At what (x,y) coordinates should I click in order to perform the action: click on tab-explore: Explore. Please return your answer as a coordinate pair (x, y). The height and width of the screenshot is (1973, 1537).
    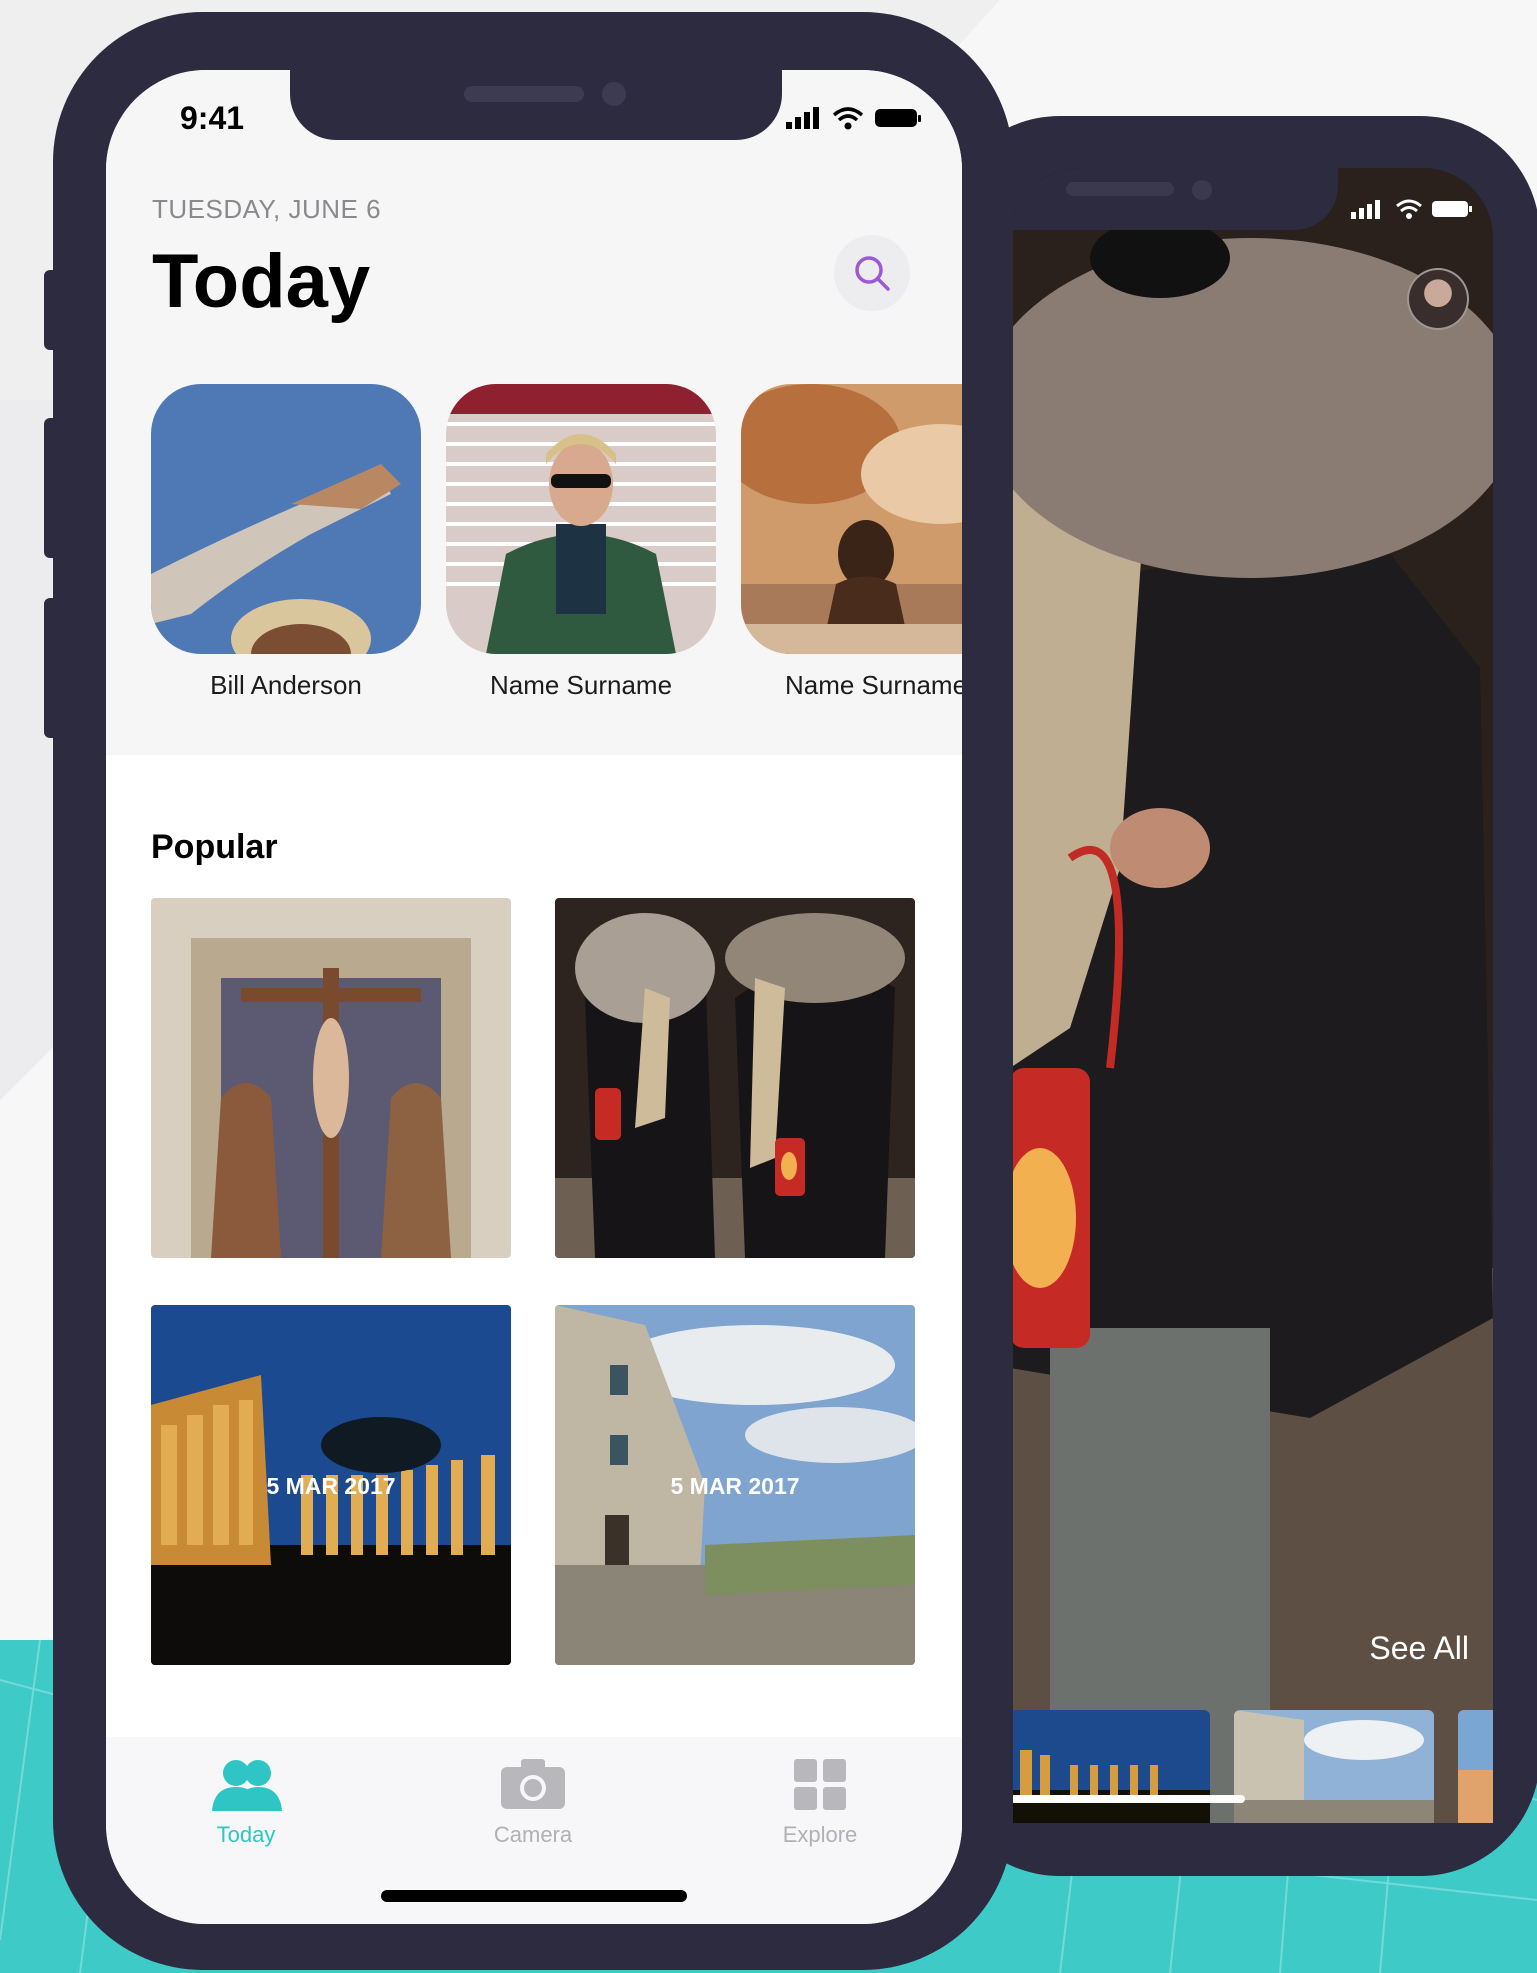
    Looking at the image, I should click on (820, 1802).